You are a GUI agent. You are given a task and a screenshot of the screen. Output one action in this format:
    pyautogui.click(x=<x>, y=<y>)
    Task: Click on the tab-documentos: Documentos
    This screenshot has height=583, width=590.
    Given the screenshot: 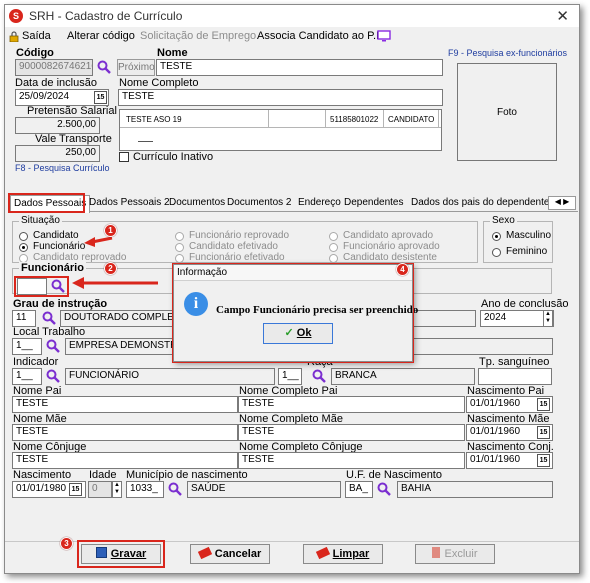 What is the action you would take?
    pyautogui.click(x=197, y=203)
    